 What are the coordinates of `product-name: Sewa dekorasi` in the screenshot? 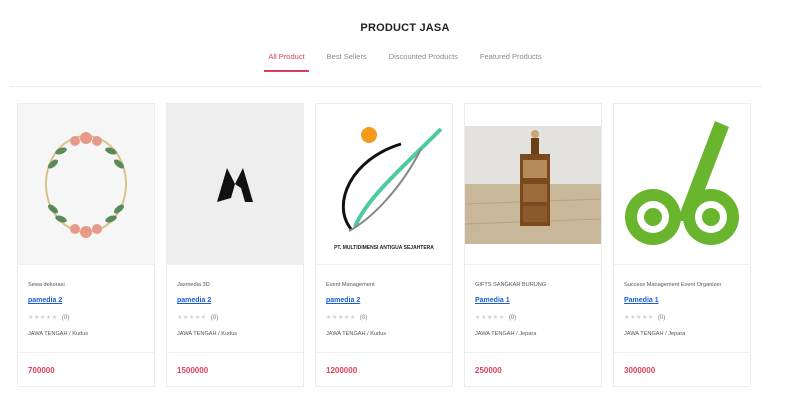 It's located at (46, 285).